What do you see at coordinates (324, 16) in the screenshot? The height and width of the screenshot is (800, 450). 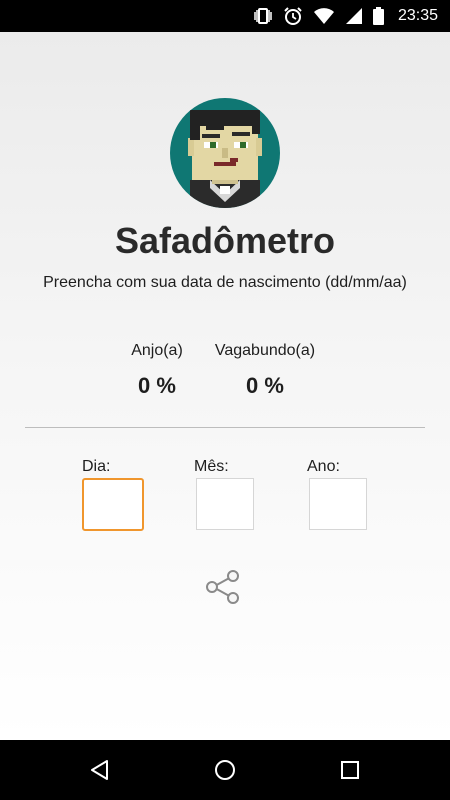 I see `wifi-icon` at bounding box center [324, 16].